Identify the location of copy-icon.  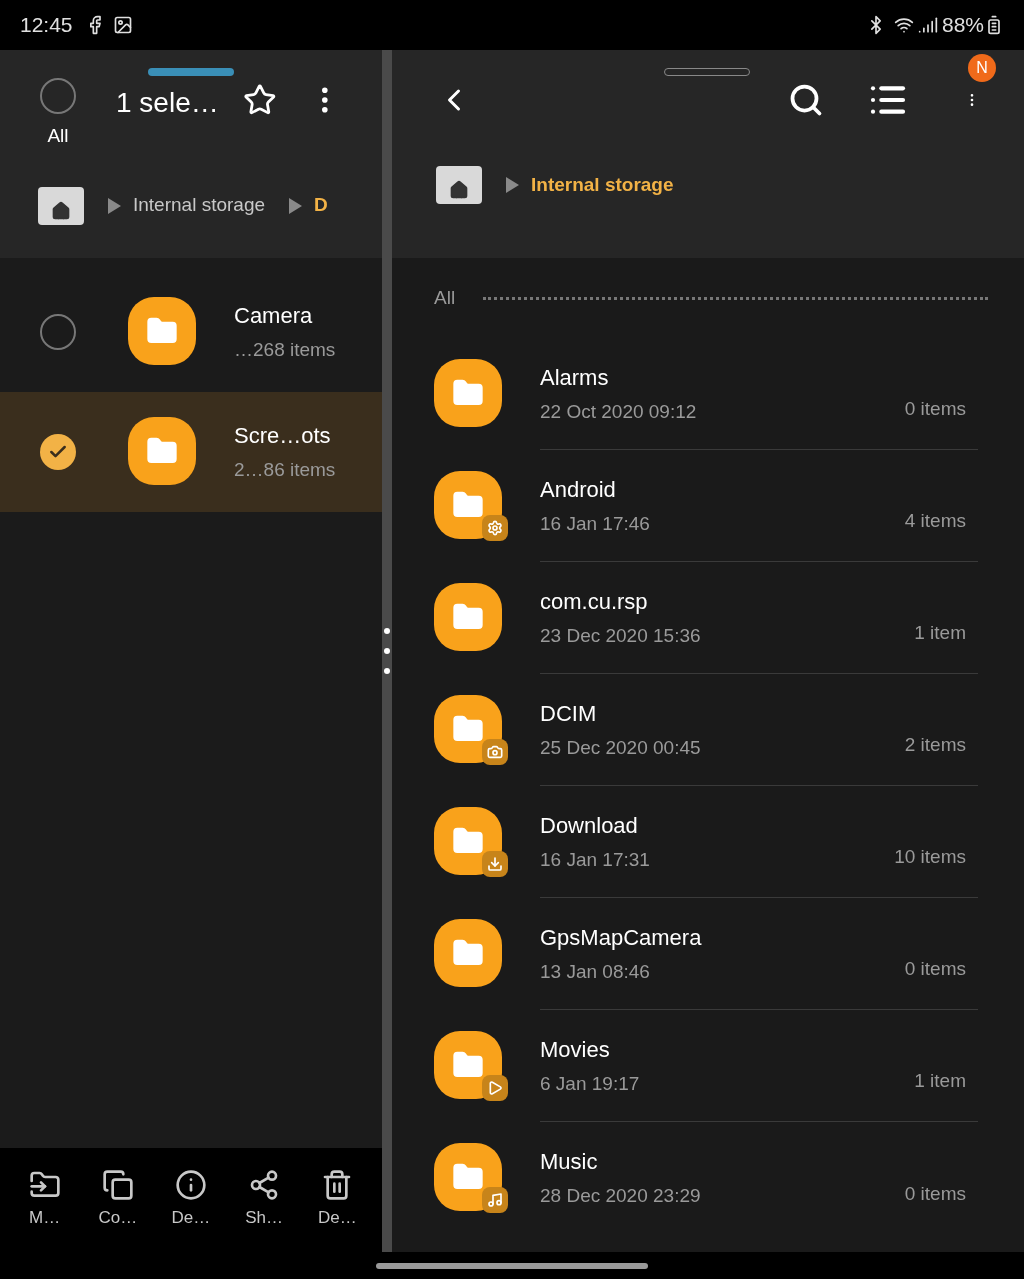
(117, 1185).